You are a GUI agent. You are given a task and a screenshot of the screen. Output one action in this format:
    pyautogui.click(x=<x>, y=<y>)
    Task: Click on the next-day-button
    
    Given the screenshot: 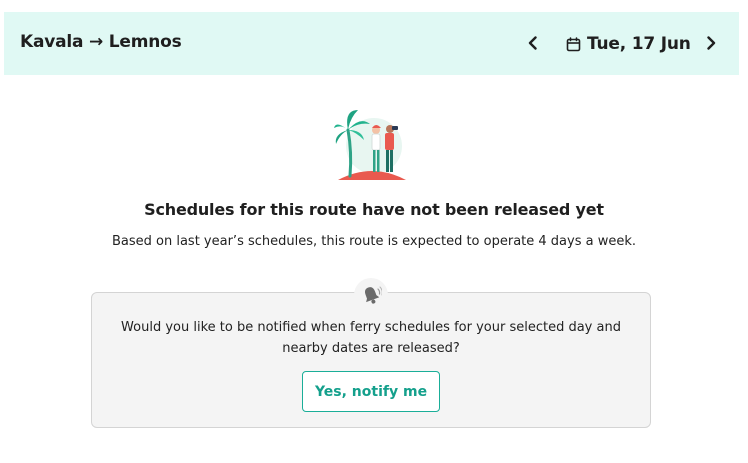 What is the action you would take?
    pyautogui.click(x=711, y=43)
    